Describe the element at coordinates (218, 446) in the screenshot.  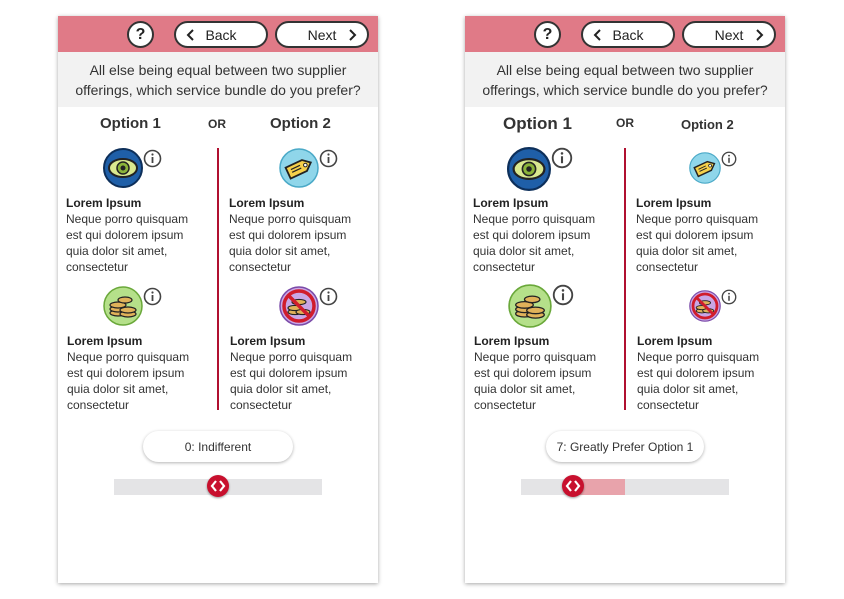
I see `preference-label: 0: Indifferent` at that location.